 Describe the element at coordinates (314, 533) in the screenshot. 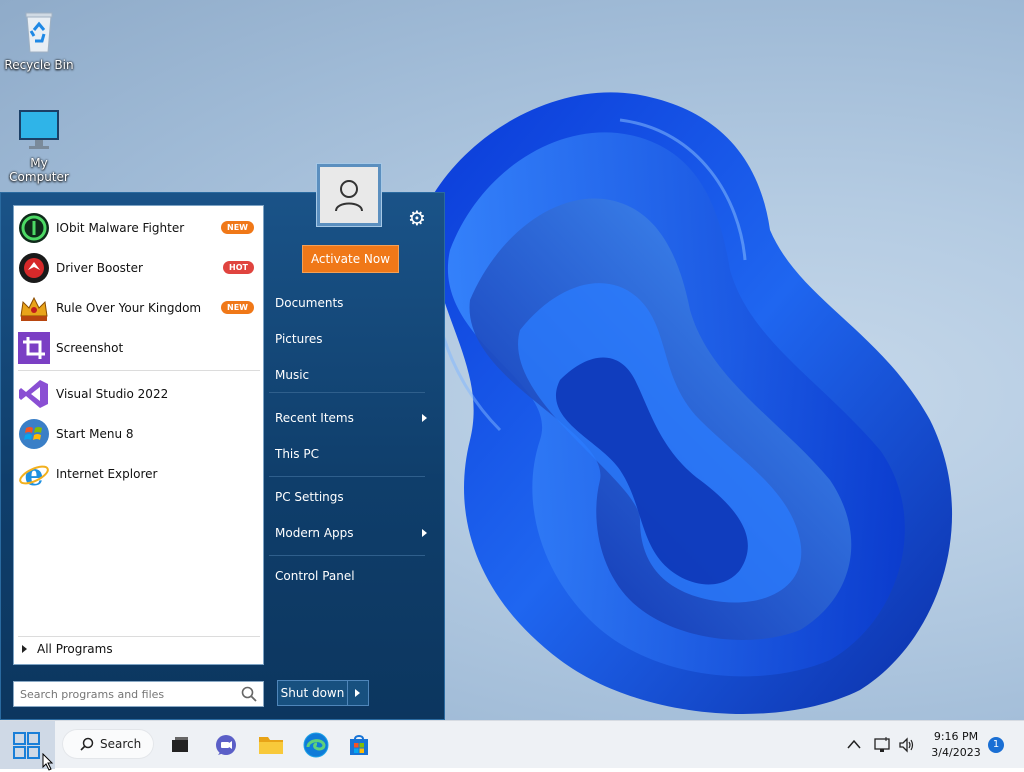

I see `right-item-label: Modern Apps` at that location.